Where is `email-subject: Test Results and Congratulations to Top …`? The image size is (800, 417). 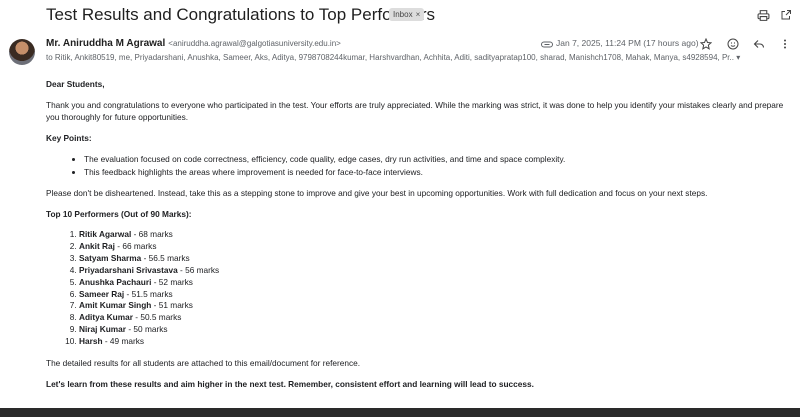
email-subject: Test Results and Congratulations to Top … is located at coordinates (240, 14).